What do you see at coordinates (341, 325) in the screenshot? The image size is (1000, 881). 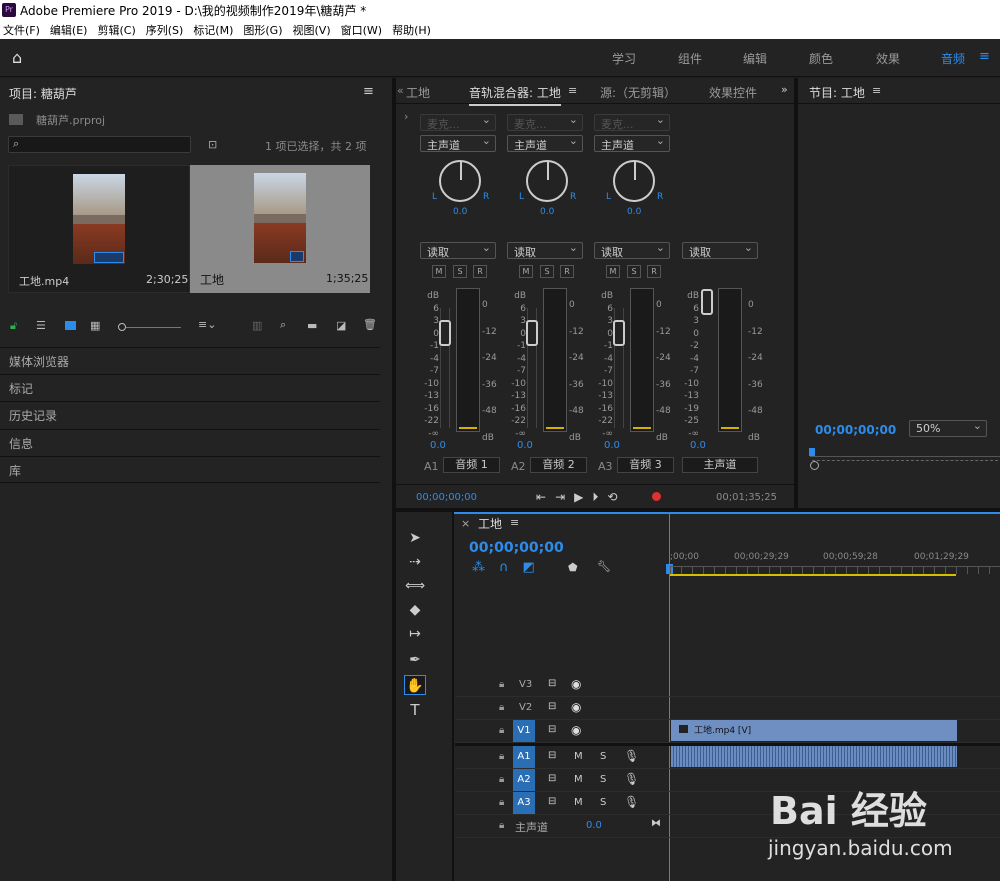 I see `new-item-icon: ◪` at bounding box center [341, 325].